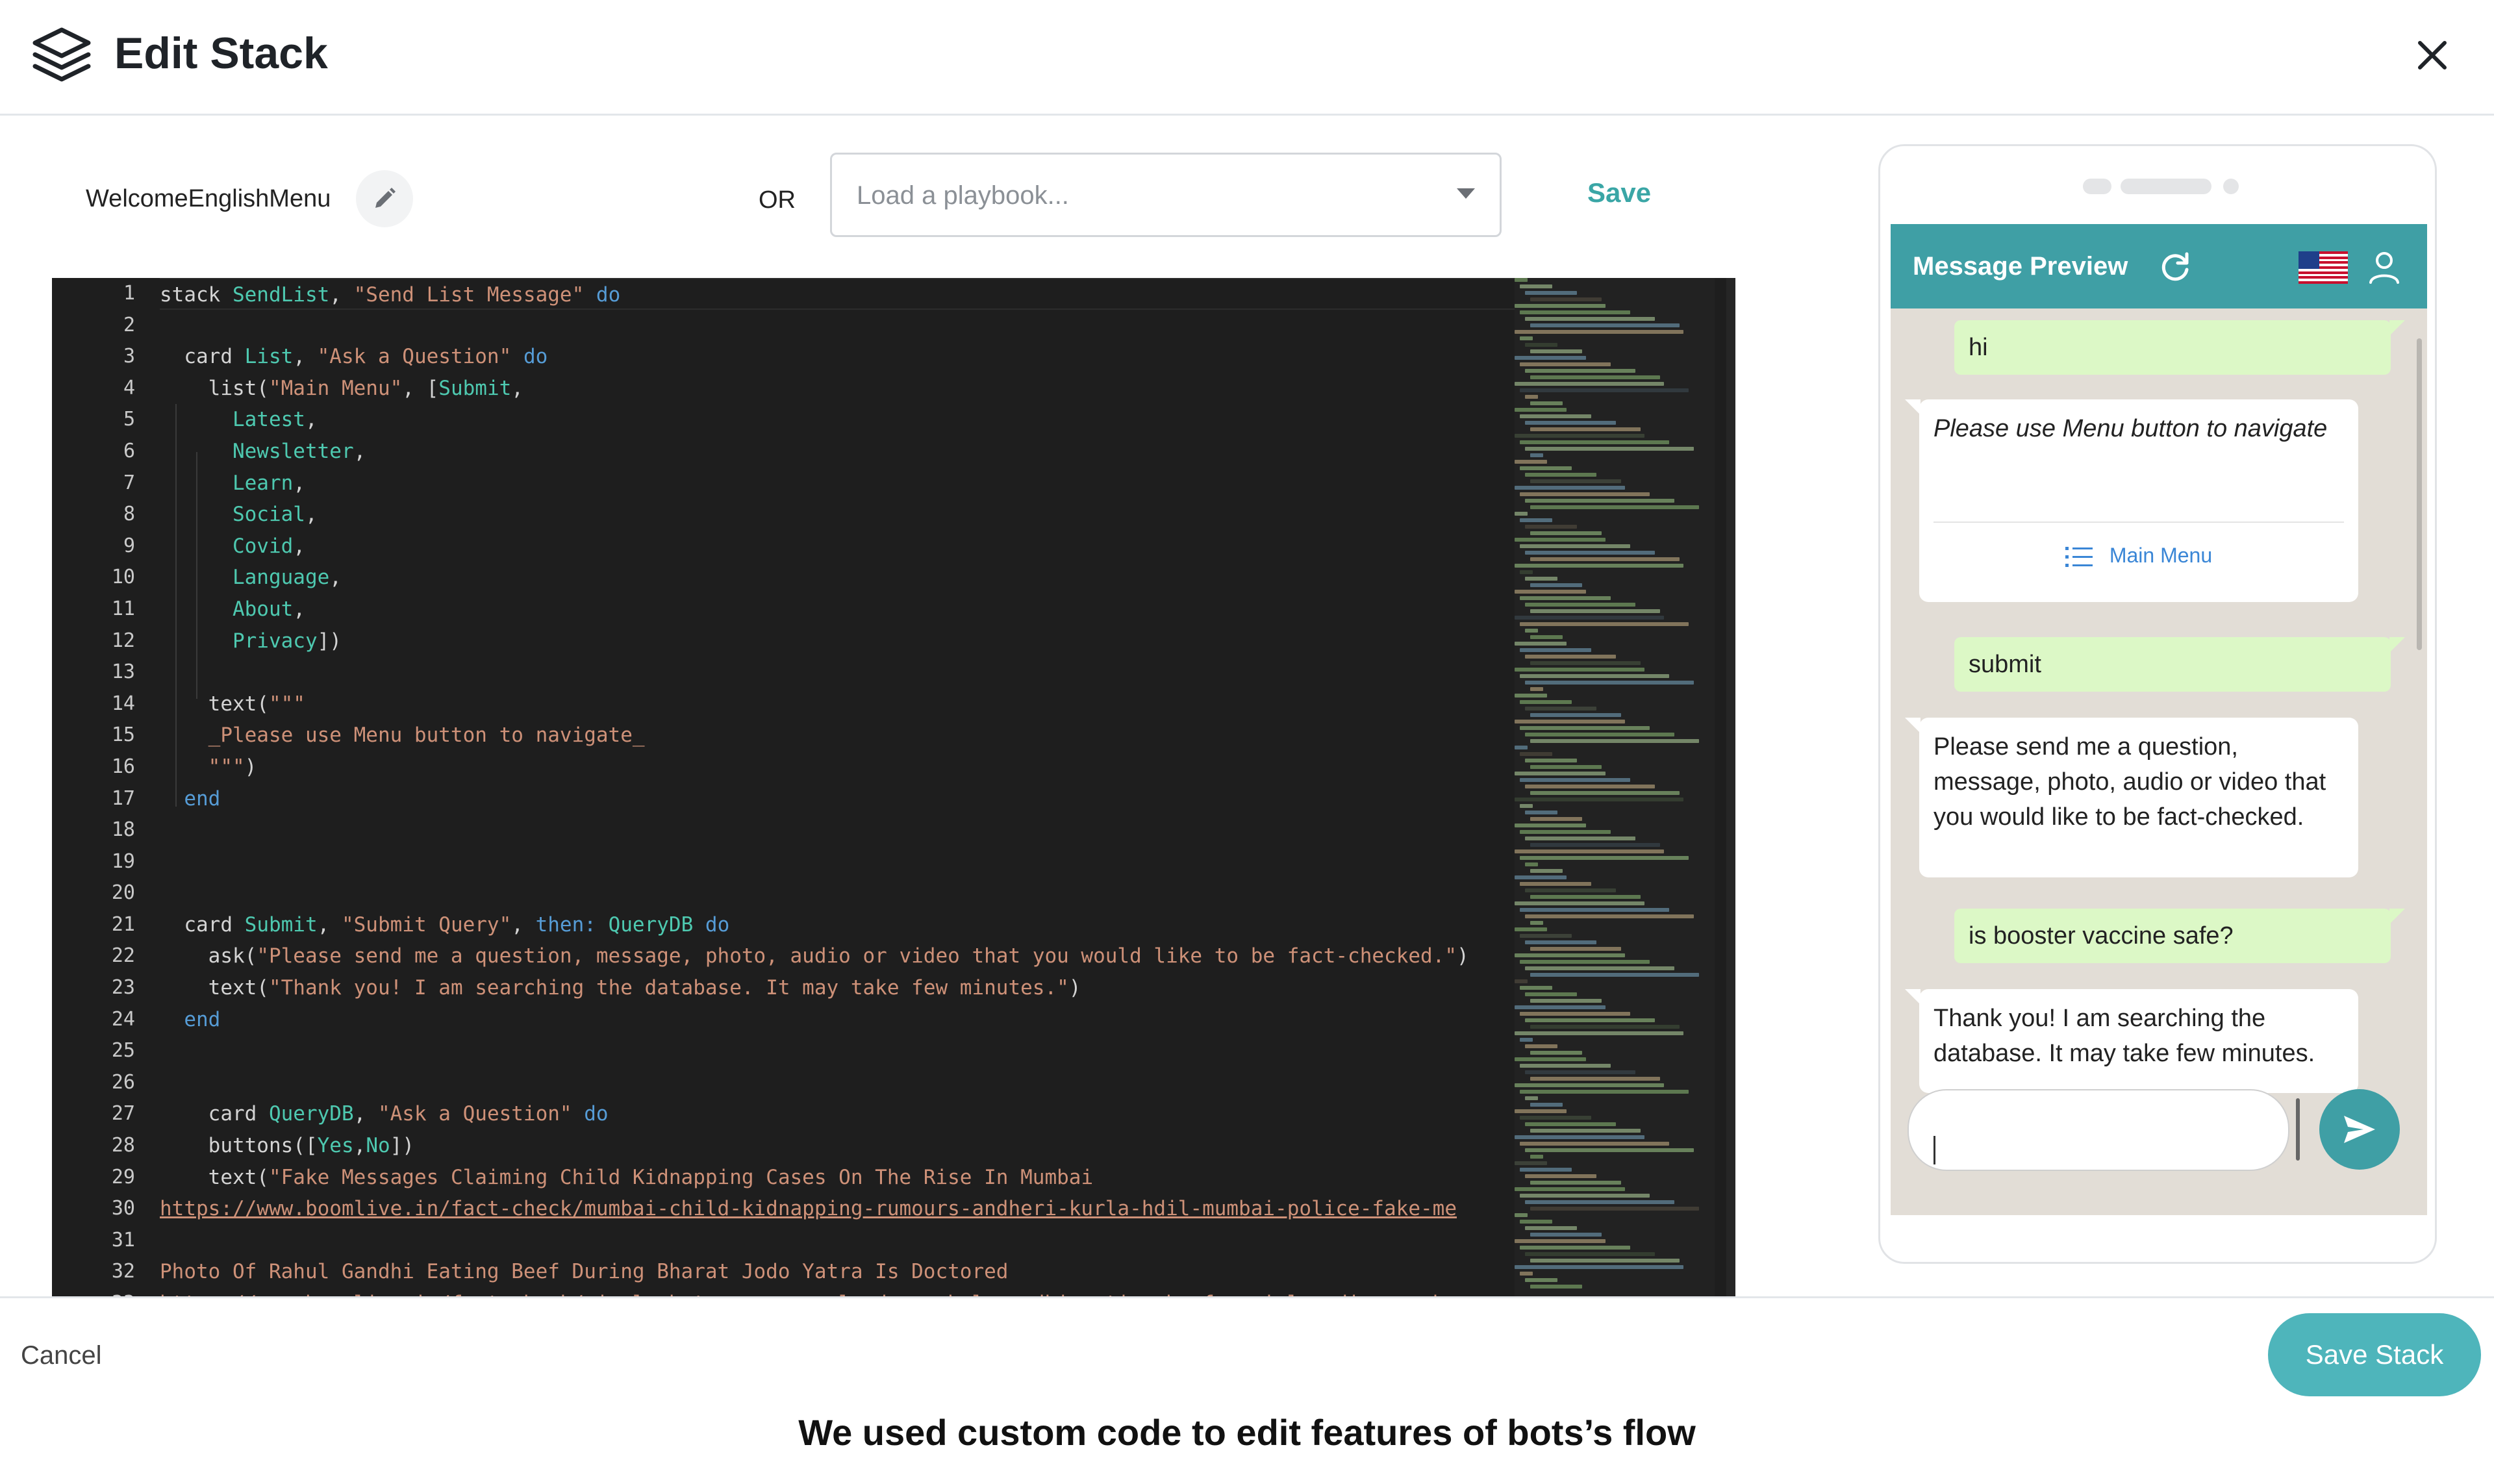  What do you see at coordinates (861, 1146) in the screenshot?
I see `code-line: buttons([Yes,No])` at bounding box center [861, 1146].